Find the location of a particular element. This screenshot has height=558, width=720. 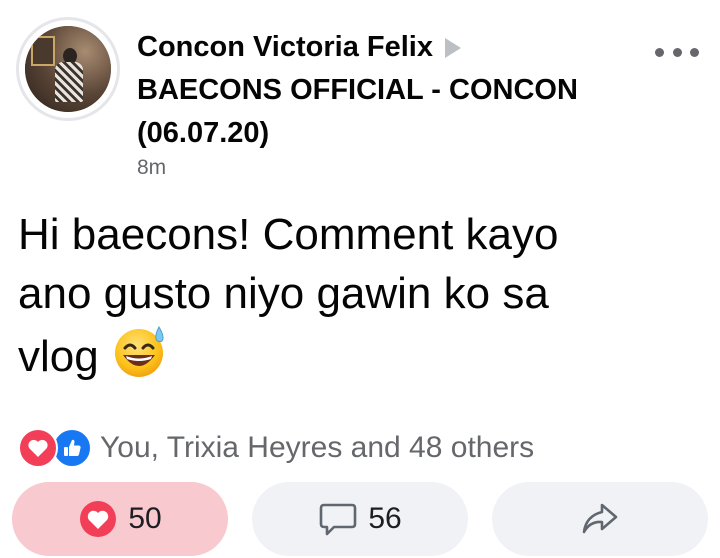

comment-count: 56 is located at coordinates (385, 518).